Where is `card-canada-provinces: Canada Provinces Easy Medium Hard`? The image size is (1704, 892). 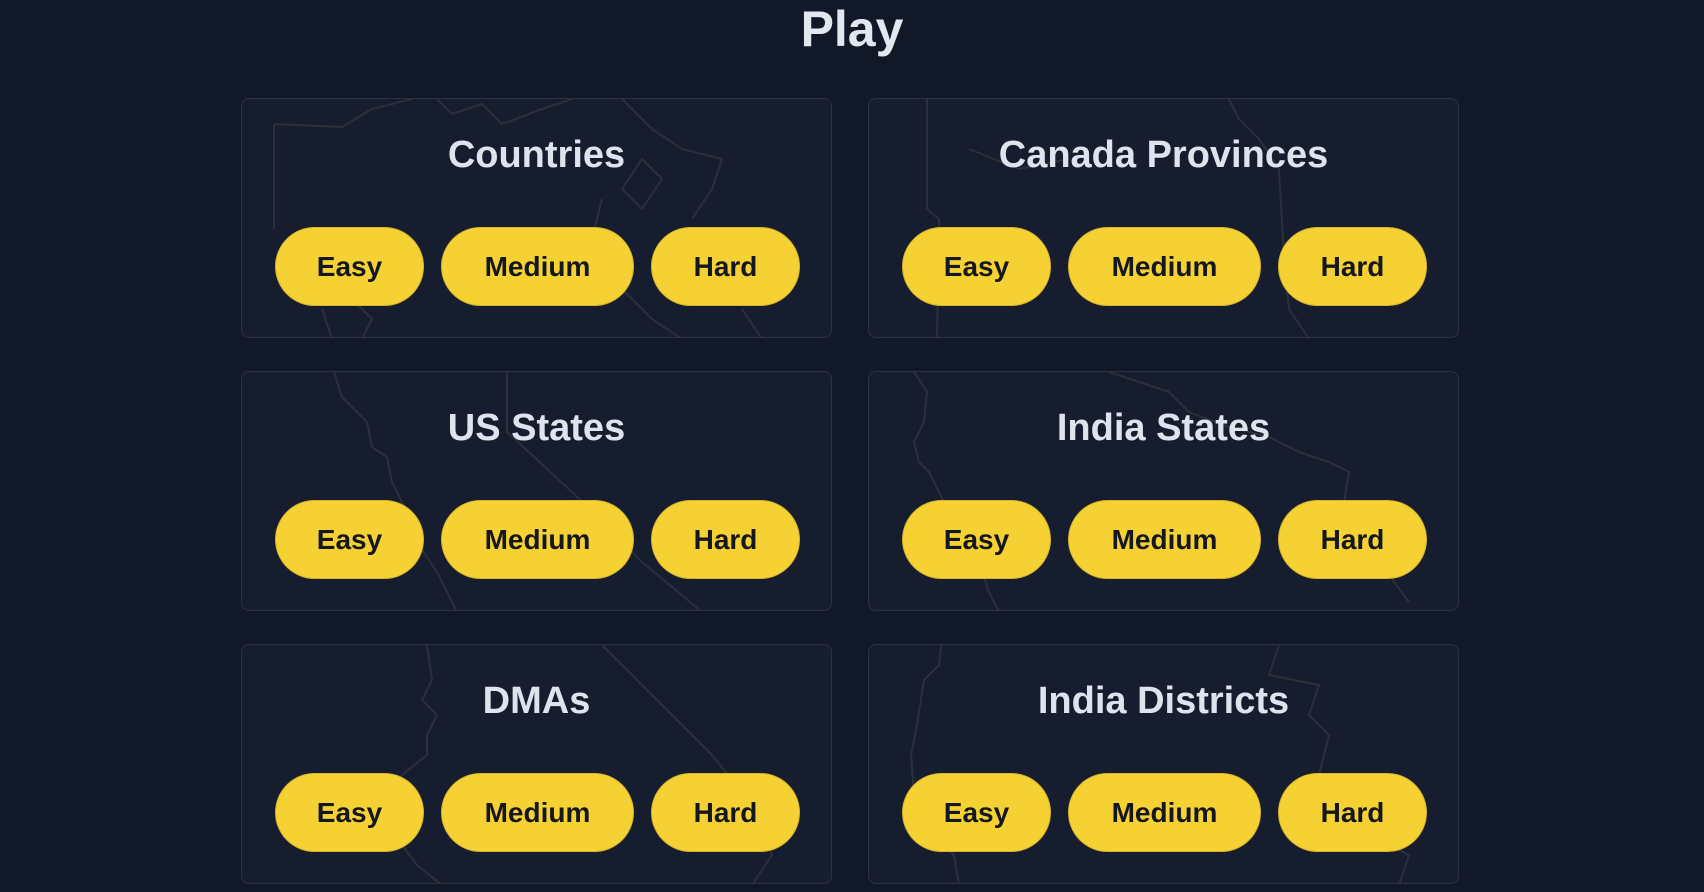
card-canada-provinces: Canada Provinces Easy Medium Hard is located at coordinates (1163, 218).